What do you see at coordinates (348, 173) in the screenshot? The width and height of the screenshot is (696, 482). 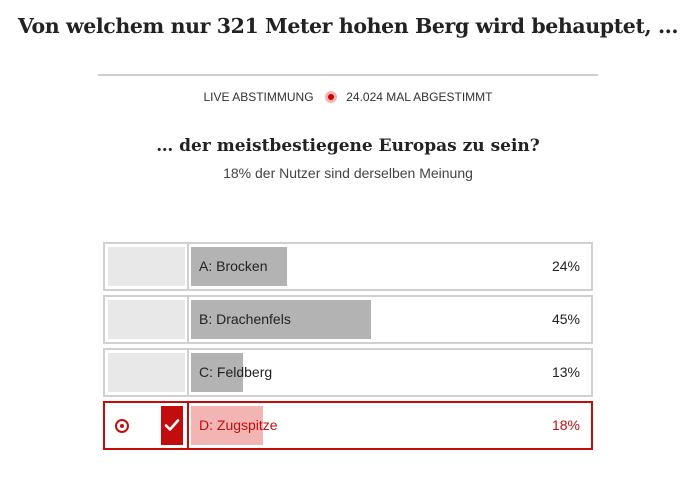 I see `agreement-note: 18% der Nutzer sind derselben Meinung` at bounding box center [348, 173].